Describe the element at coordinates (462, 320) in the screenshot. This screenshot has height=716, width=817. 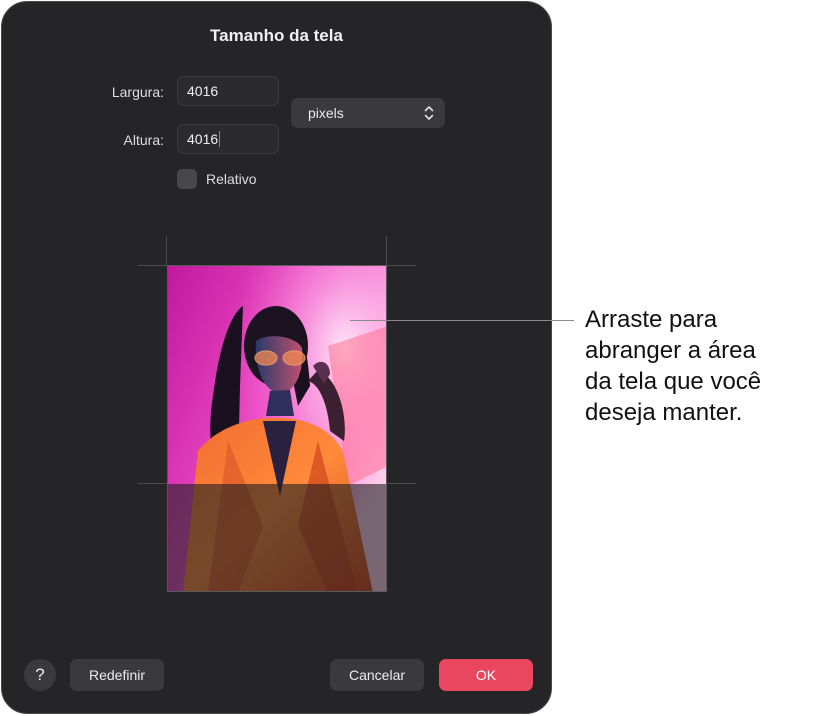
I see `callout-leader-line` at that location.